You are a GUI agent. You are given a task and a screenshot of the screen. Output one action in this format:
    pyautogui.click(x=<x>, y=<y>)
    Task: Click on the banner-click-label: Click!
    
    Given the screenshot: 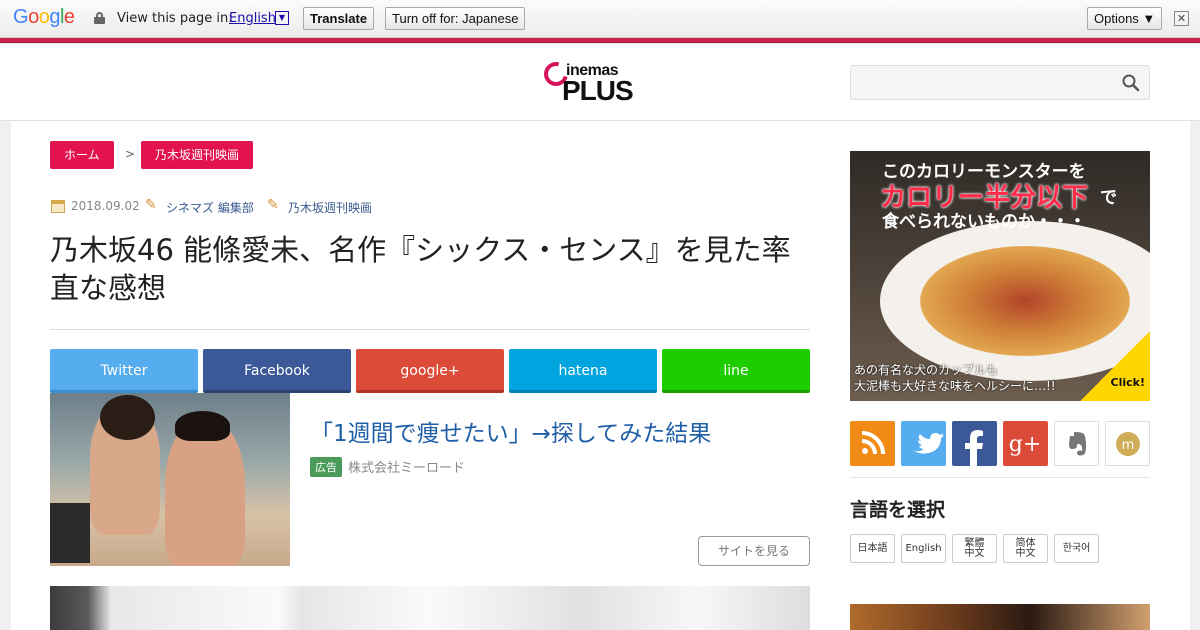 What is the action you would take?
    pyautogui.click(x=1127, y=382)
    